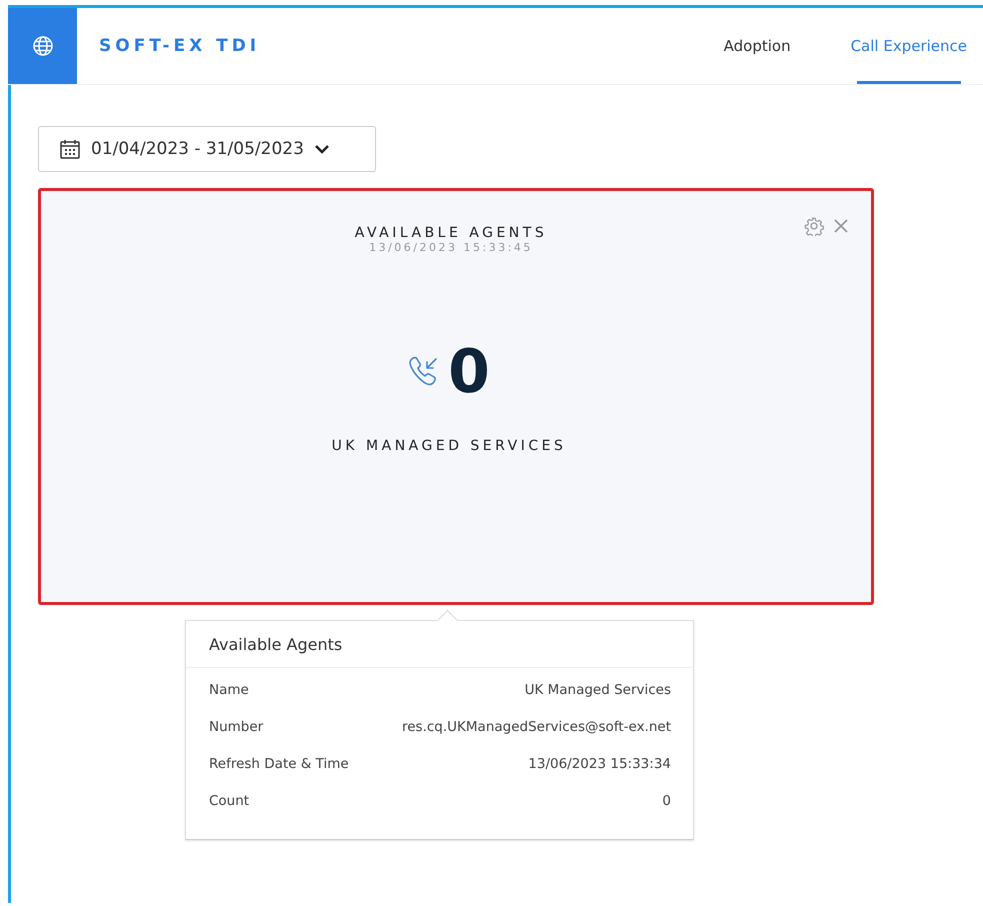 The height and width of the screenshot is (906, 983). I want to click on tooltip-title: Available Agents, so click(439, 644).